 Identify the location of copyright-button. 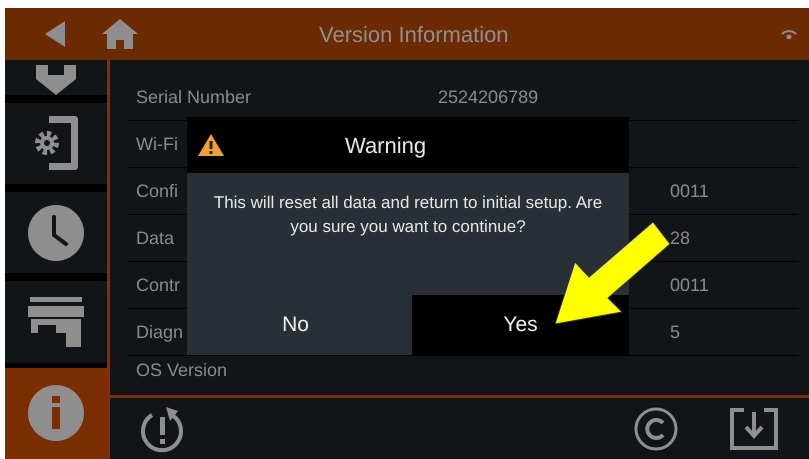
(656, 429).